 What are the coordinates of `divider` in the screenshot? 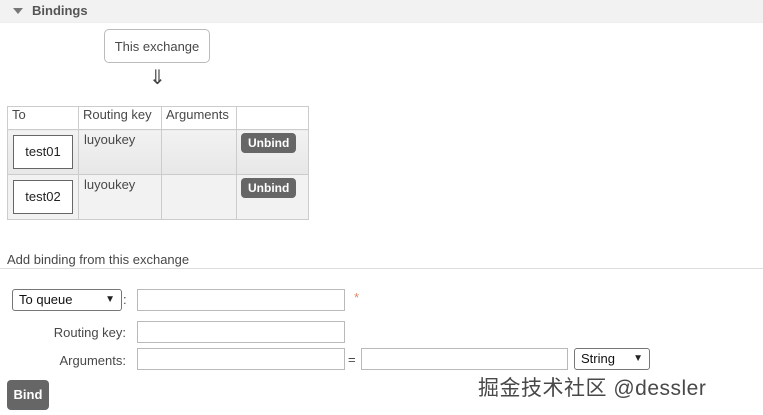 It's located at (381, 268).